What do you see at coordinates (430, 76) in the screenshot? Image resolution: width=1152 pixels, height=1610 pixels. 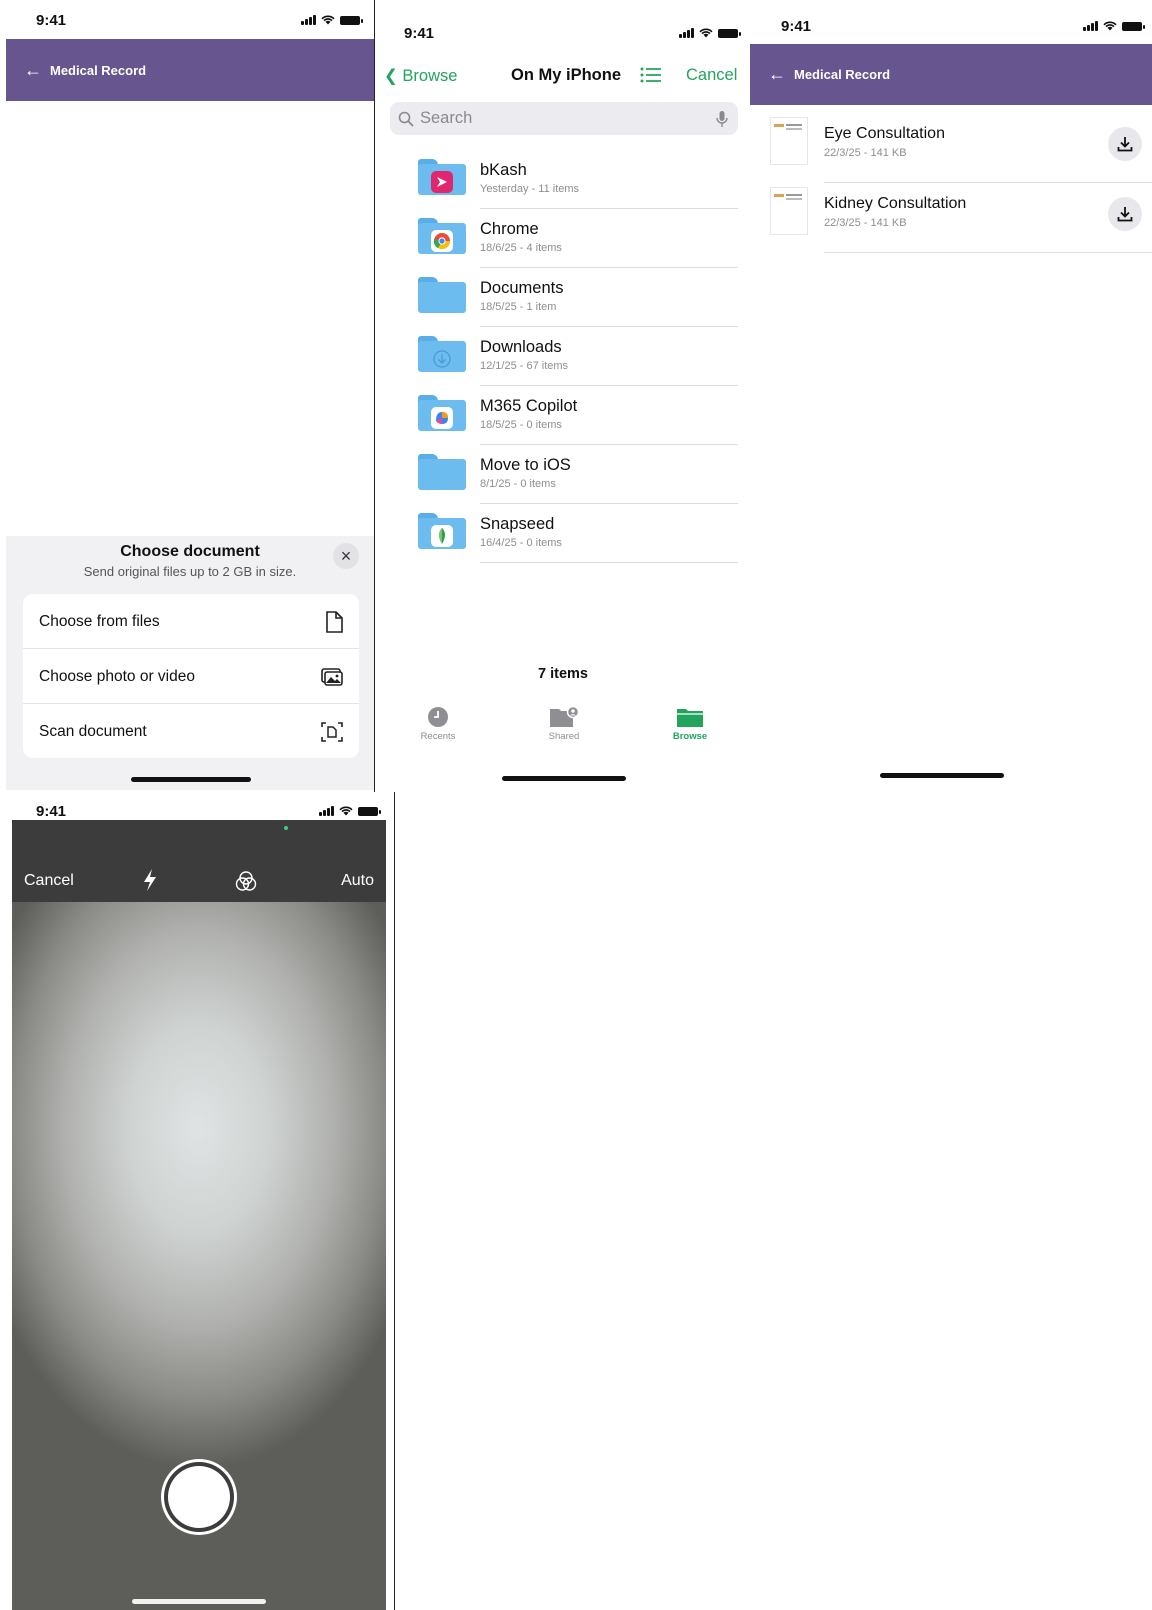 I see `back-label: Browse` at bounding box center [430, 76].